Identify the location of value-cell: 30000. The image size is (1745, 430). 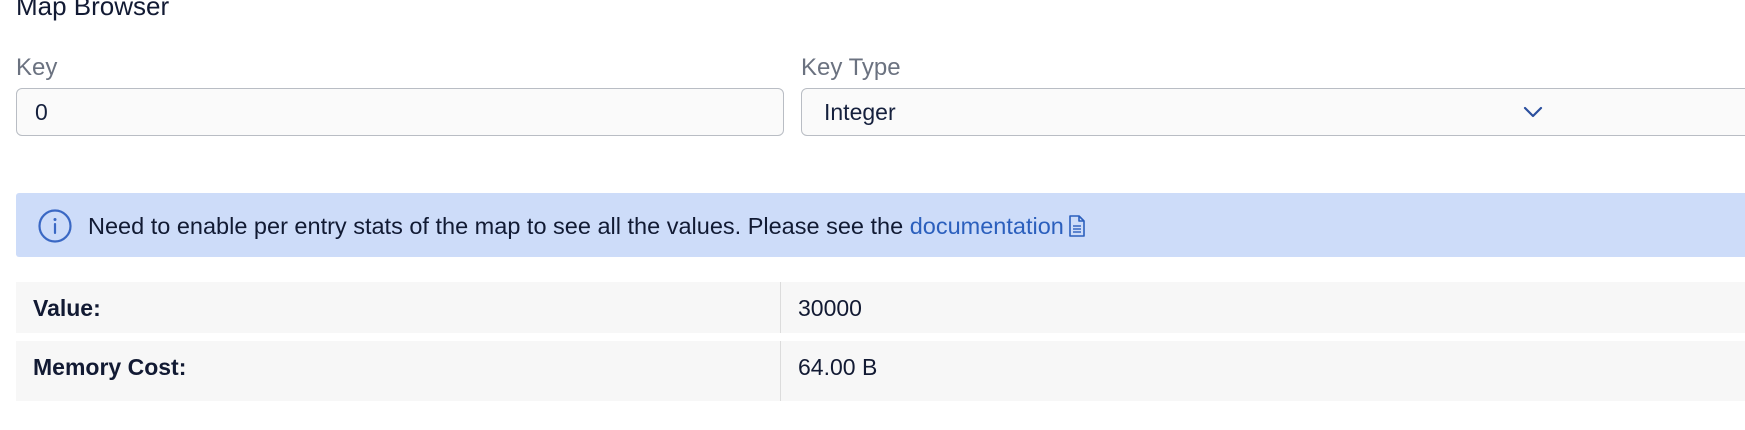
(830, 308).